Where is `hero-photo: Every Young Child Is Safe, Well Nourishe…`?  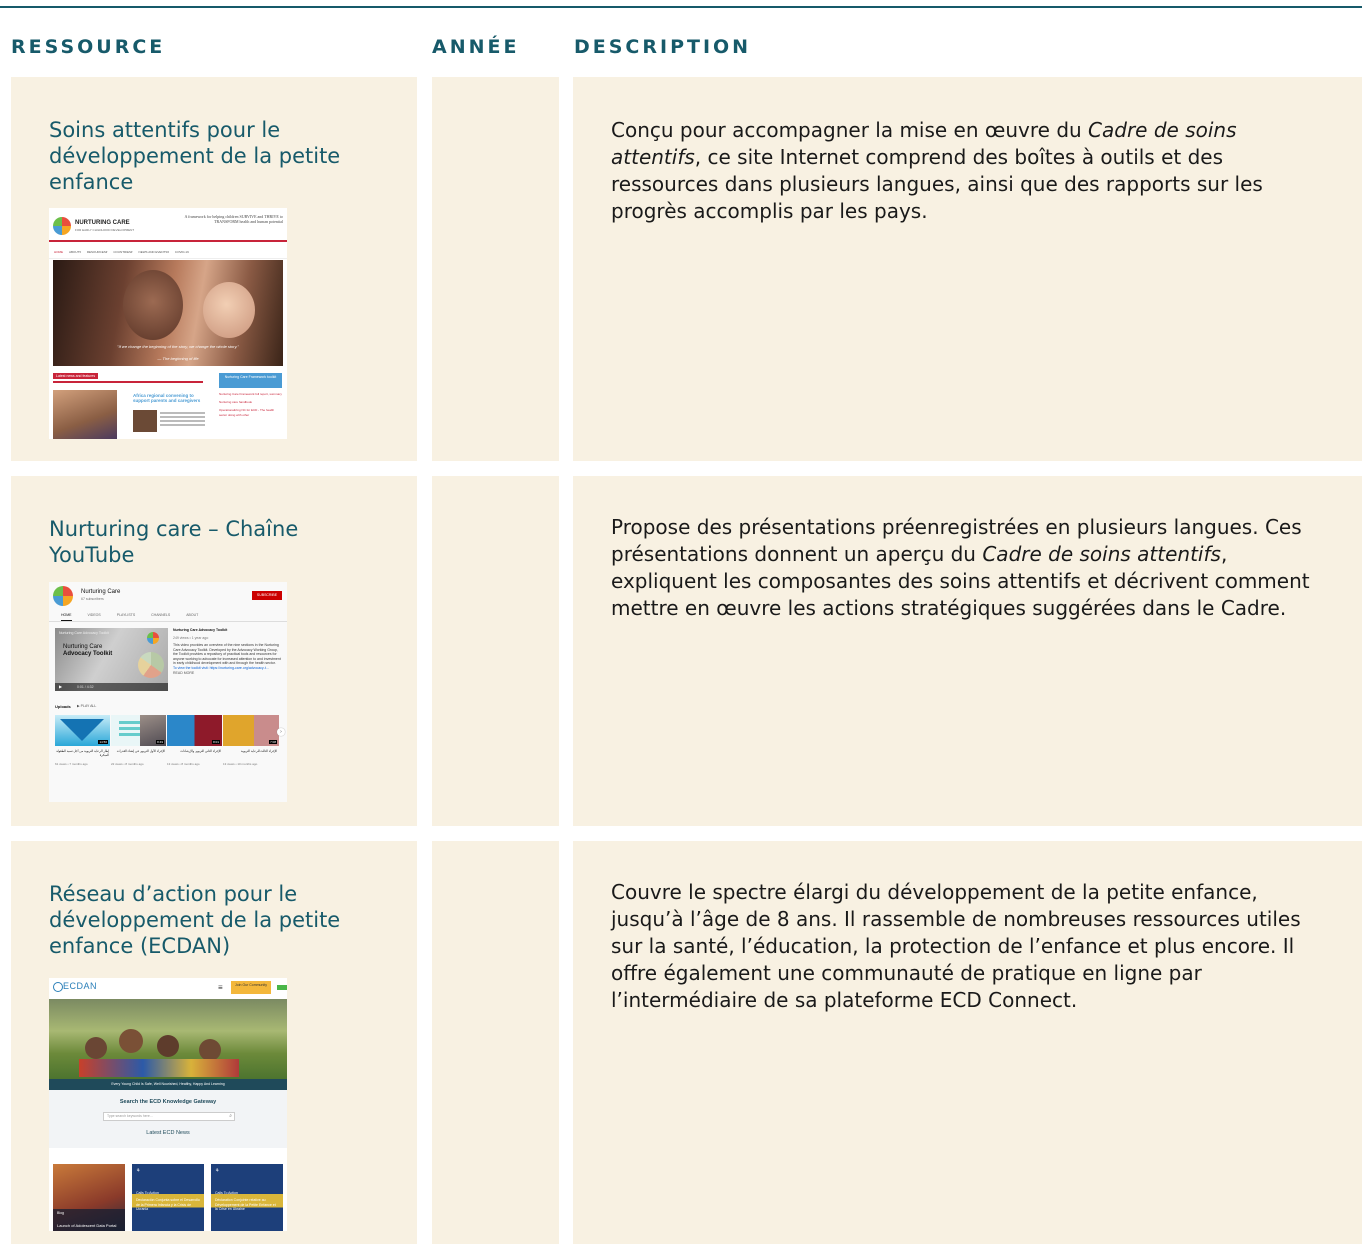
hero-photo: Every Young Child Is Safe, Well Nourishe… is located at coordinates (168, 1044).